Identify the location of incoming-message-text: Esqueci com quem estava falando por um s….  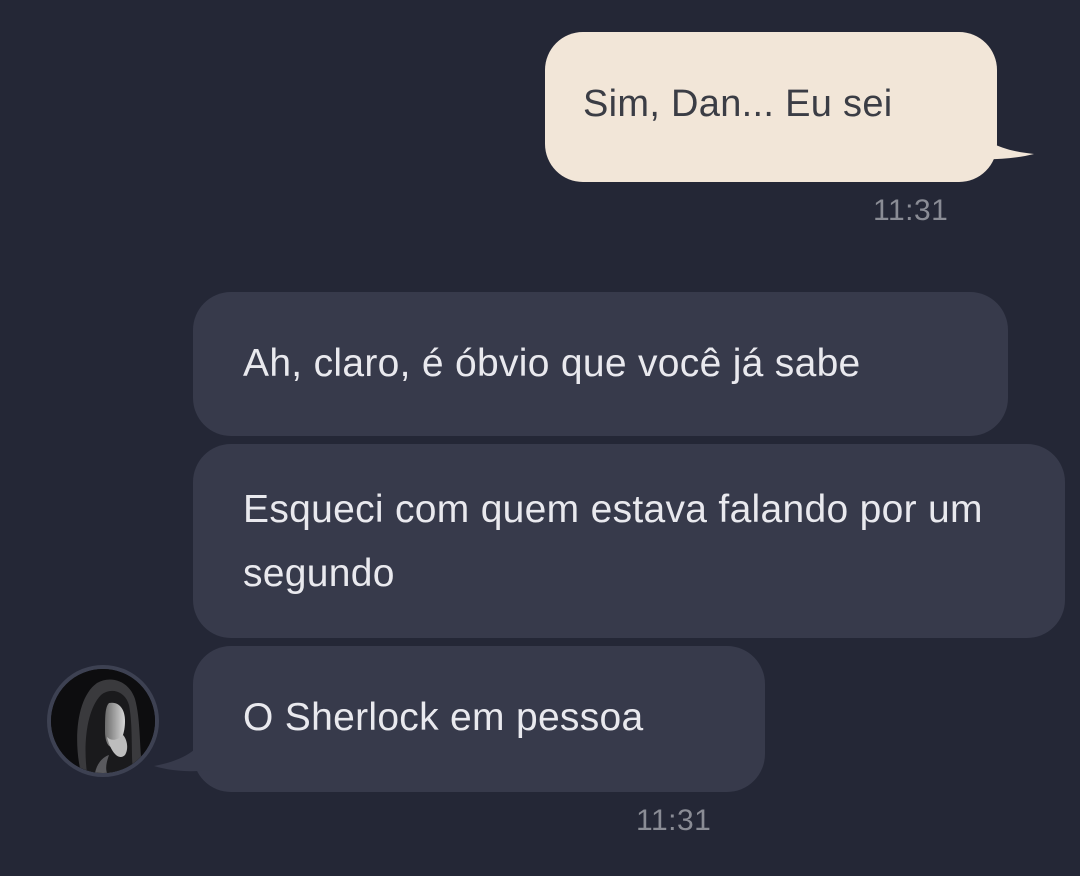
(613, 541).